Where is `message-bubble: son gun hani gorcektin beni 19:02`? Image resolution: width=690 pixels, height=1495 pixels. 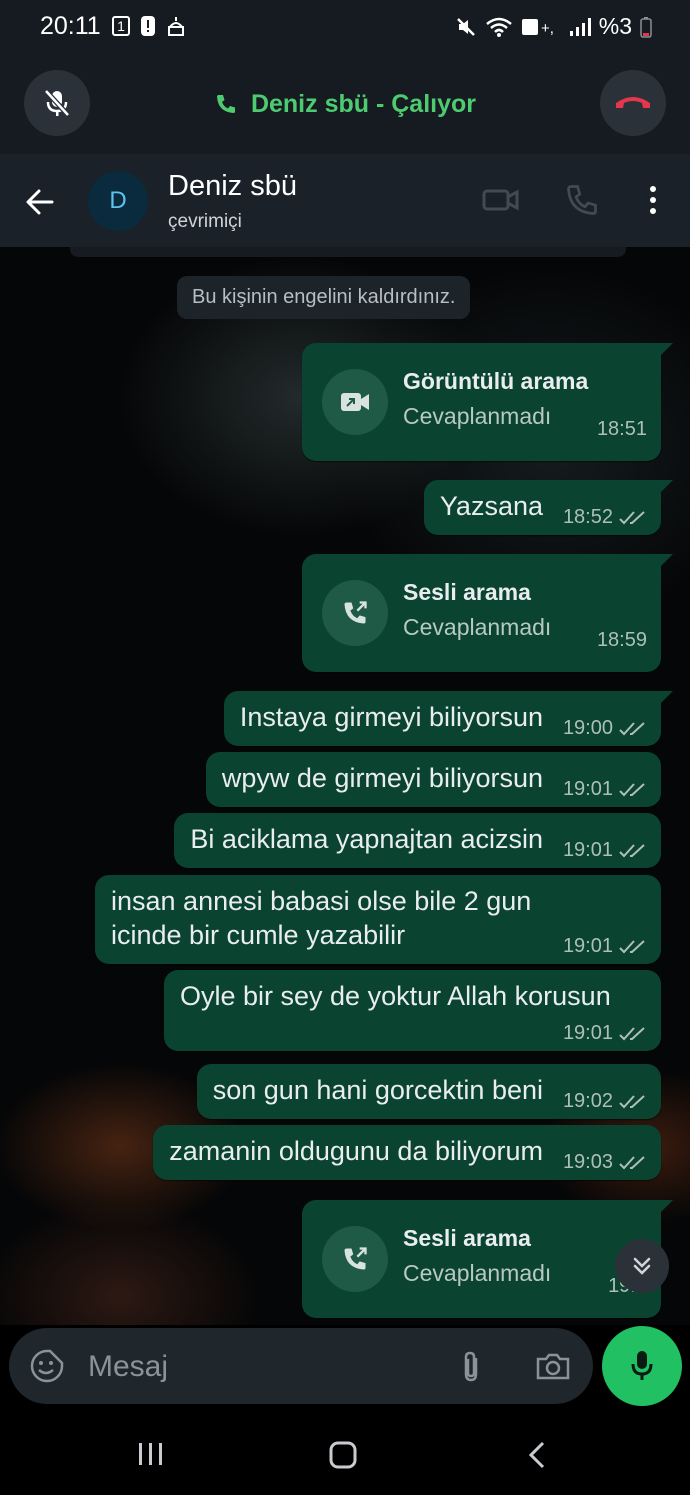
message-bubble: son gun hani gorcektin beni 19:02 is located at coordinates (428, 1091).